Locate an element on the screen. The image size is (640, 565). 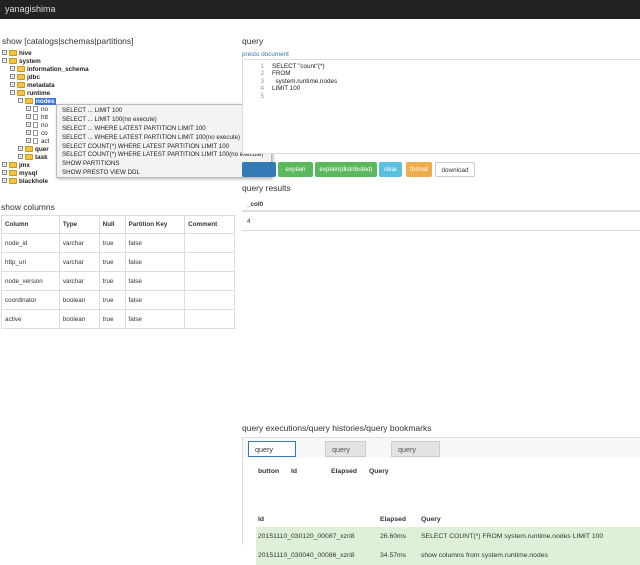
code-line: system.runtime.nodes is located at coordinates (304, 81).